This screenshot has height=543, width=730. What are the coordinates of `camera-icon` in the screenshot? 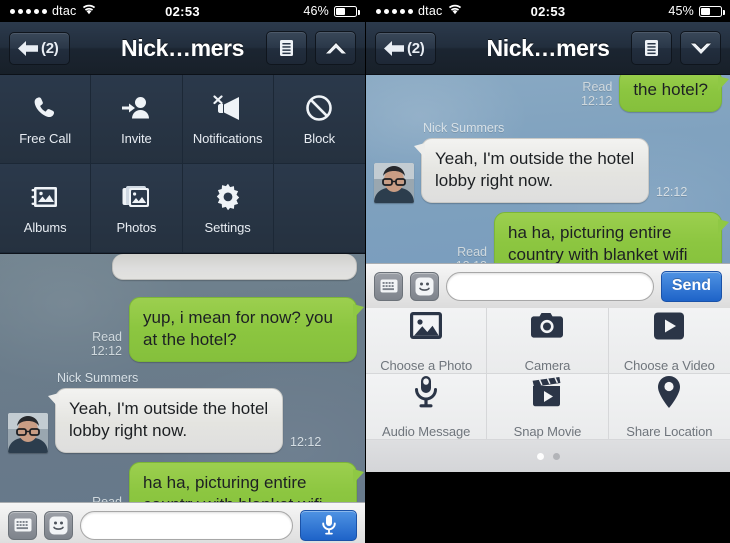 It's located at (547, 326).